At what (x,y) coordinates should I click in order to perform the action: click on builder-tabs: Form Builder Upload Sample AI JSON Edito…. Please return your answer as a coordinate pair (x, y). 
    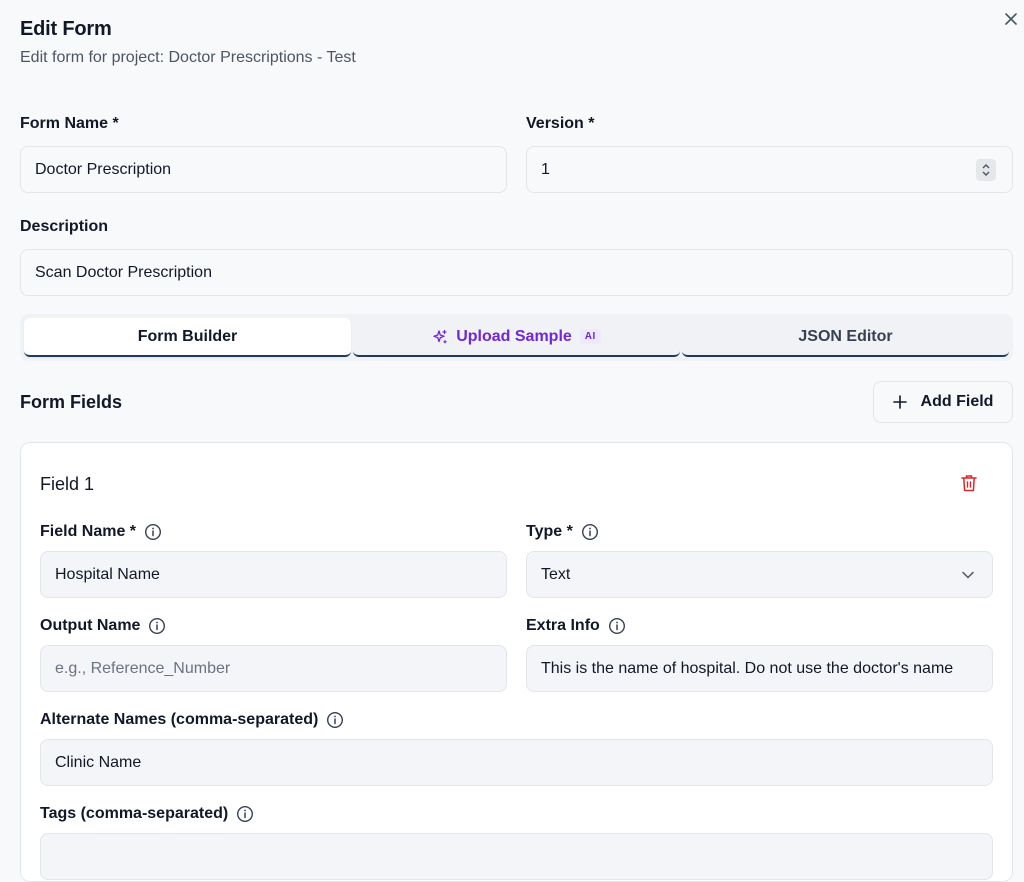
    Looking at the image, I should click on (516, 337).